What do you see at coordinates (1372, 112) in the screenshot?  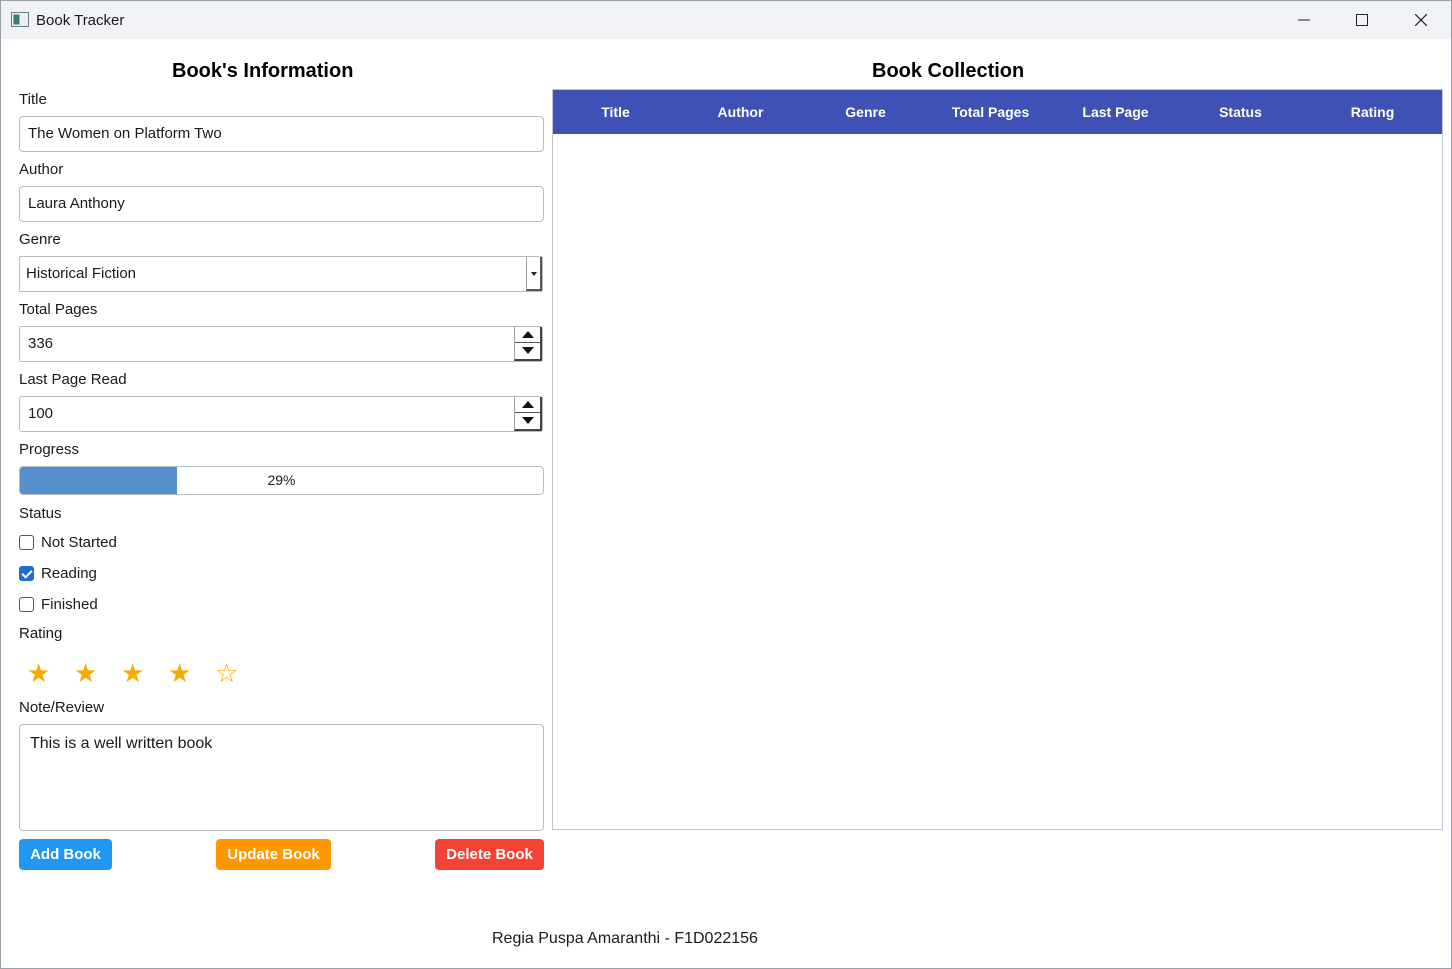 I see `column-header-rating: Rating` at bounding box center [1372, 112].